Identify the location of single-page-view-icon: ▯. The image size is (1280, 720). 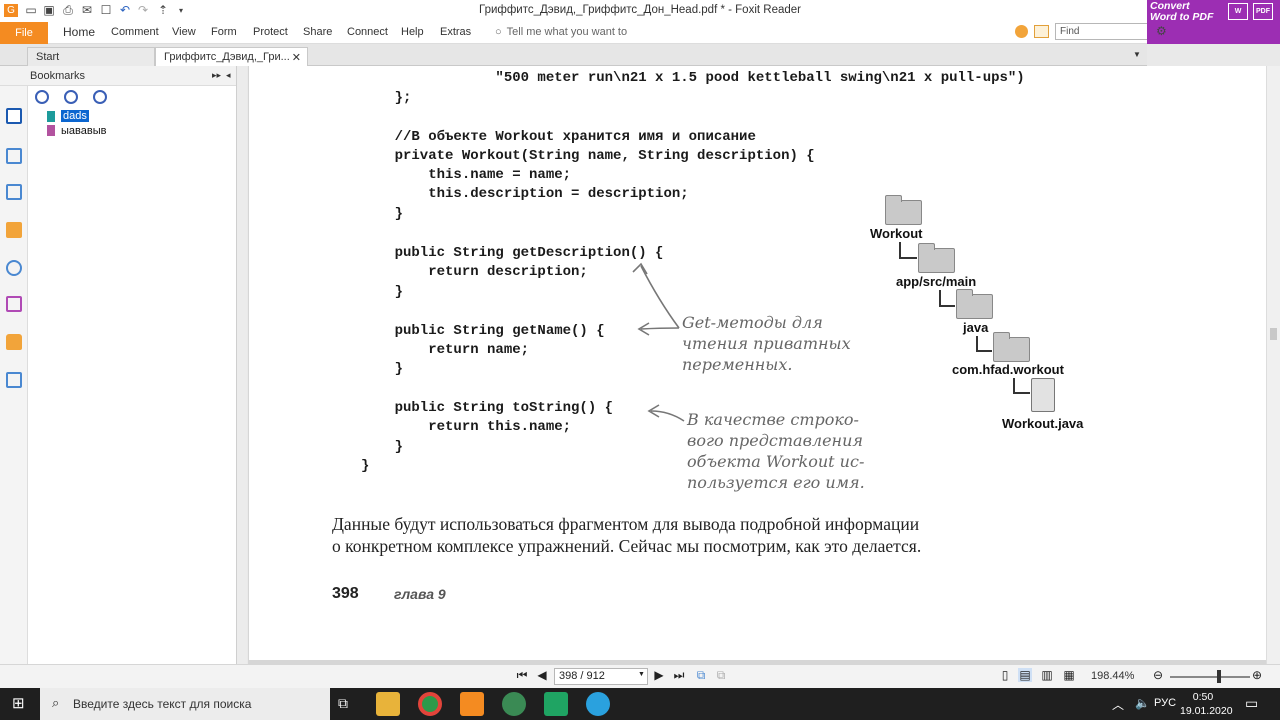
(1005, 675).